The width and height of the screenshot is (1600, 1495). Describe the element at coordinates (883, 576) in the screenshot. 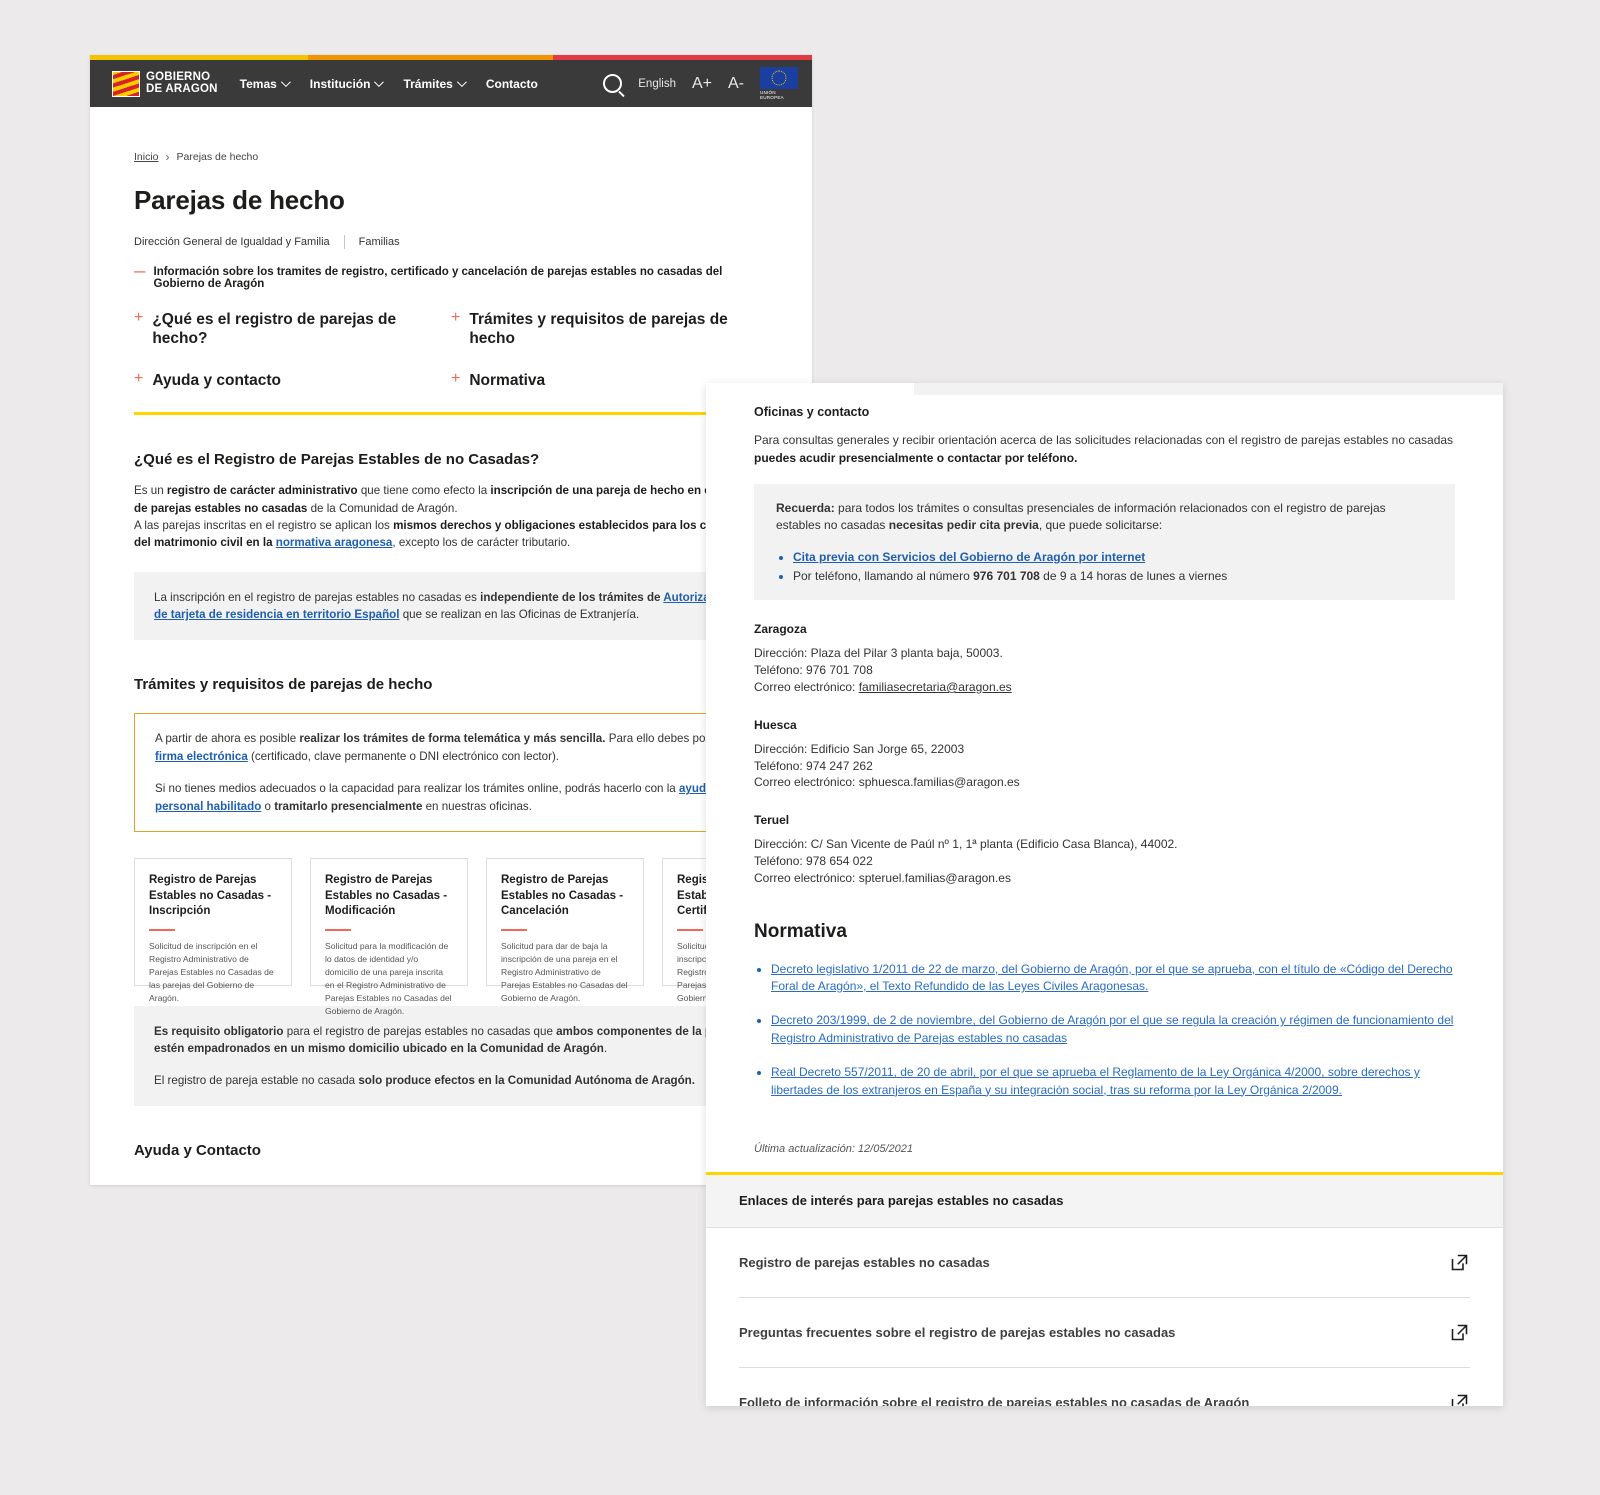

I see `text-fragment: Por teléfono, llamando al número` at that location.